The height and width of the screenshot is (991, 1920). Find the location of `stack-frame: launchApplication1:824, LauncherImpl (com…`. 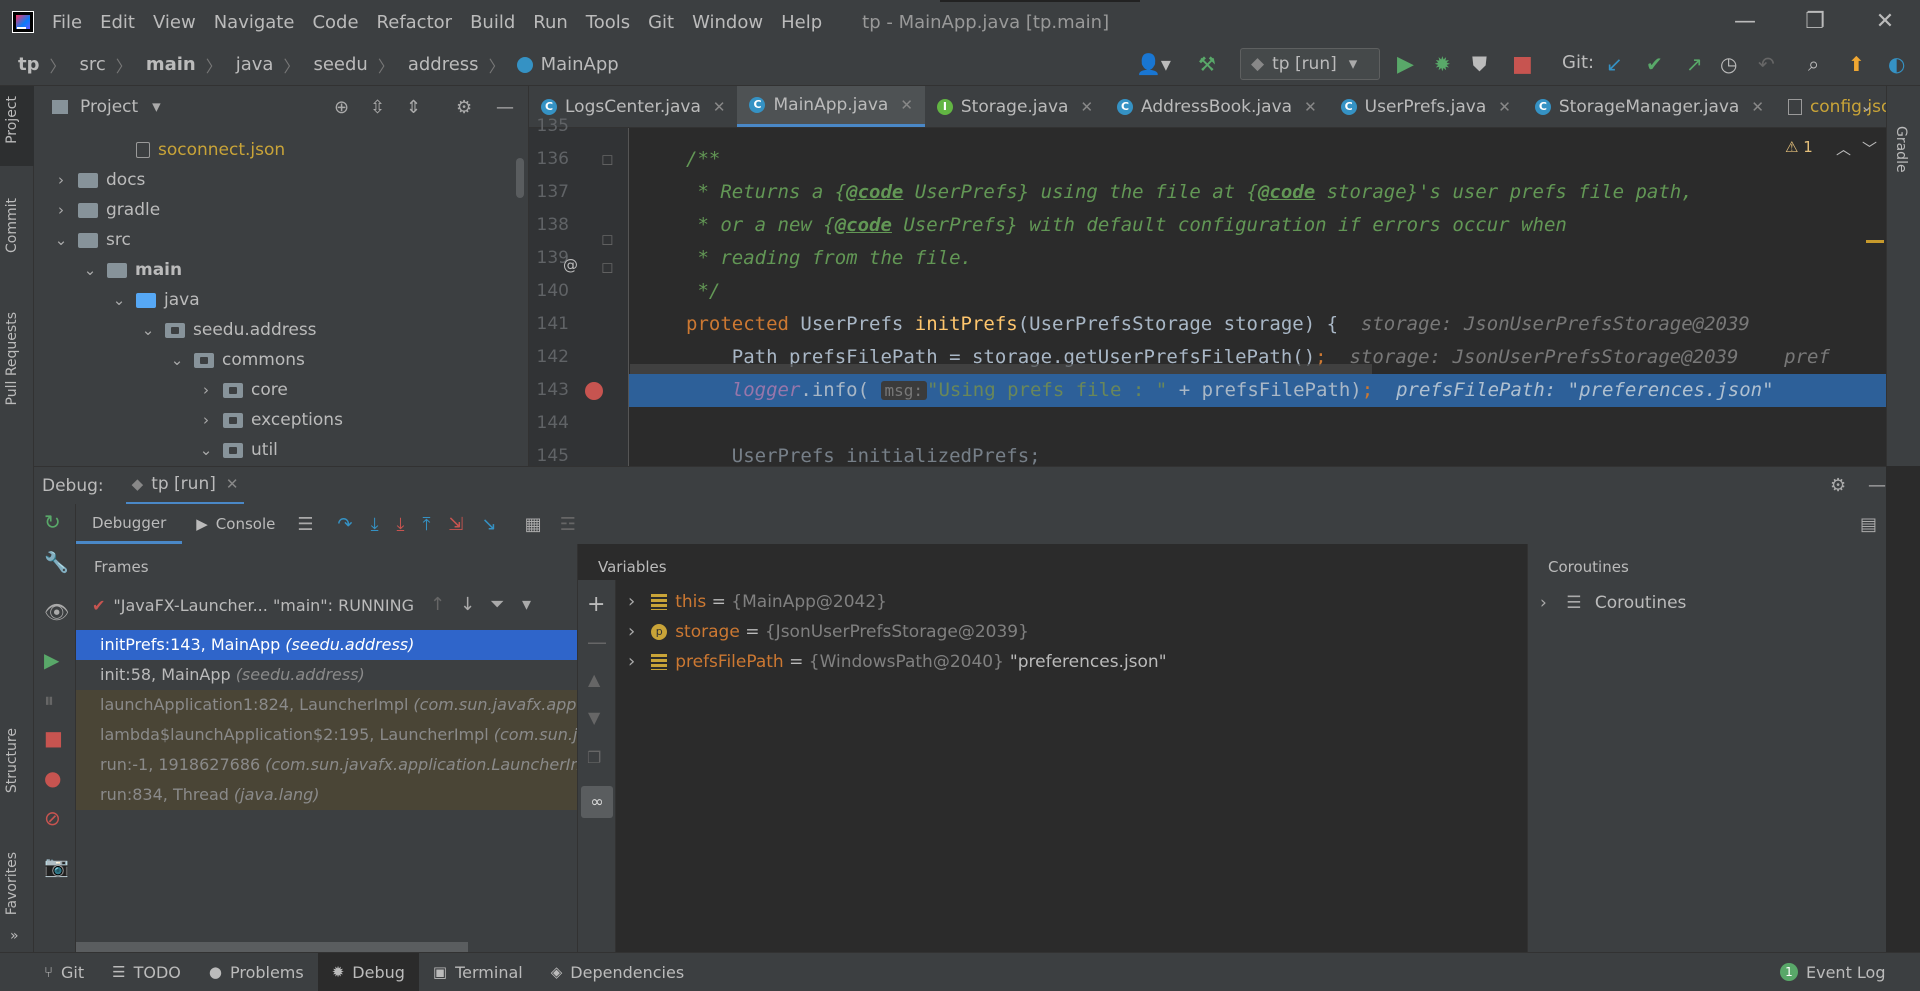

stack-frame: launchApplication1:824, LauncherImpl (com… is located at coordinates (326, 705).